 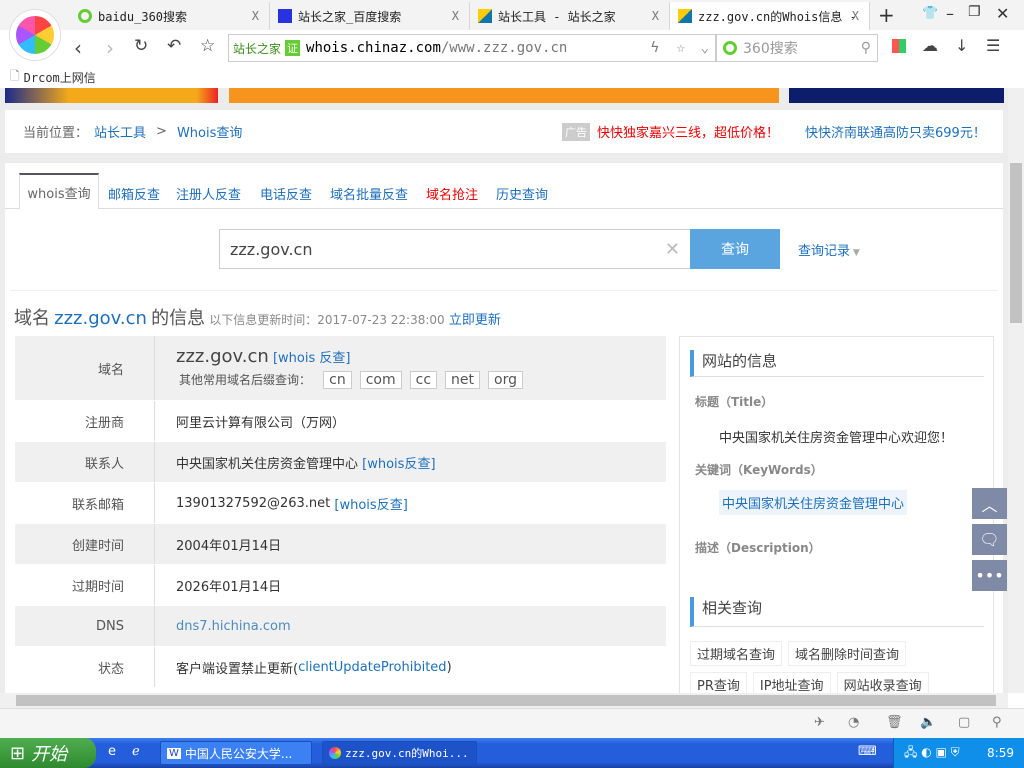 What do you see at coordinates (993, 45) in the screenshot?
I see `menu-icon: ☰` at bounding box center [993, 45].